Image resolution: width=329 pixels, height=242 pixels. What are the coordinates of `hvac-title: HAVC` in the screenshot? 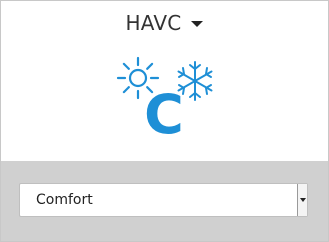 It's located at (153, 23).